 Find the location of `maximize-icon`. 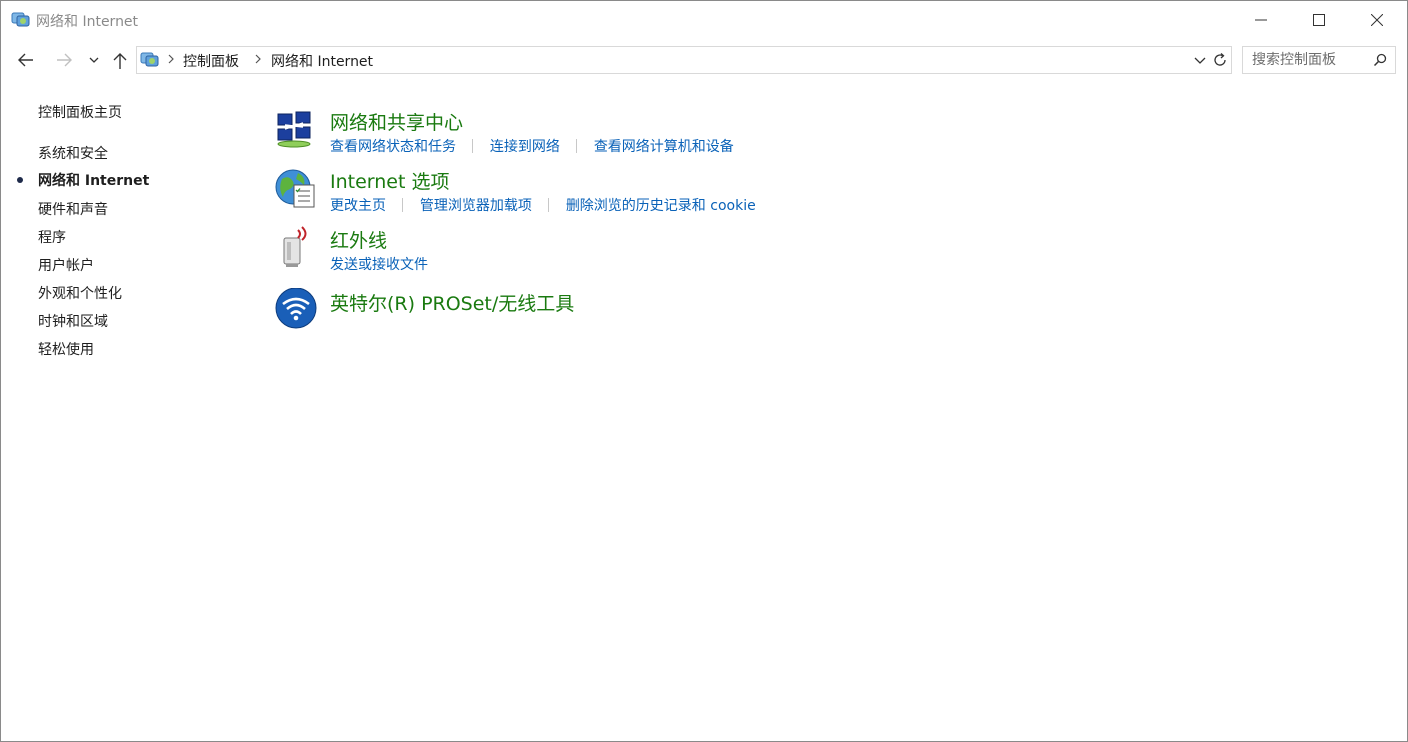

maximize-icon is located at coordinates (1319, 20).